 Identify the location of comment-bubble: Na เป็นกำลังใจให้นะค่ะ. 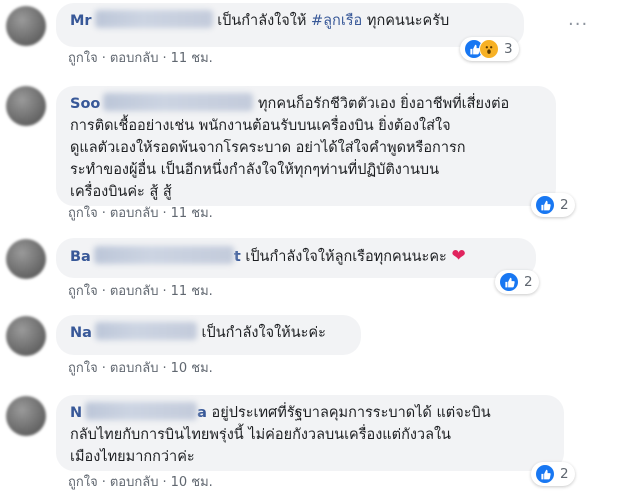
(208, 335).